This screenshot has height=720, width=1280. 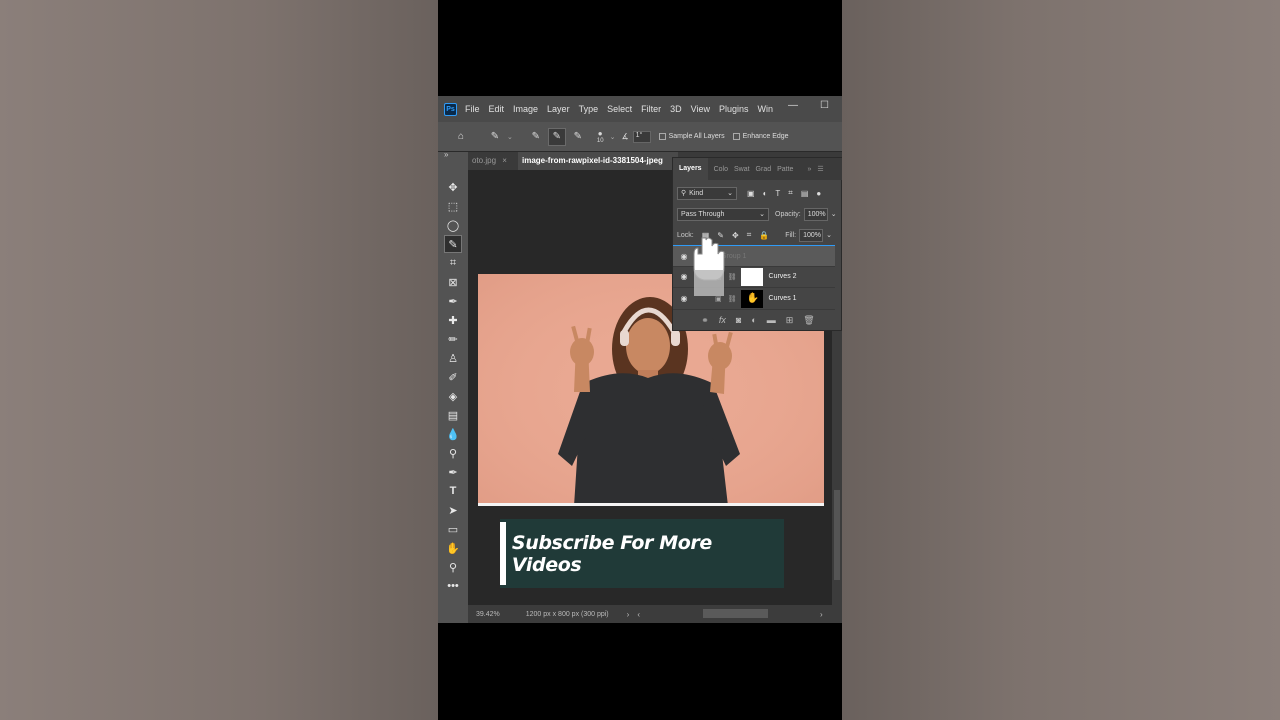 I want to click on menu-select: Select, so click(x=619, y=109).